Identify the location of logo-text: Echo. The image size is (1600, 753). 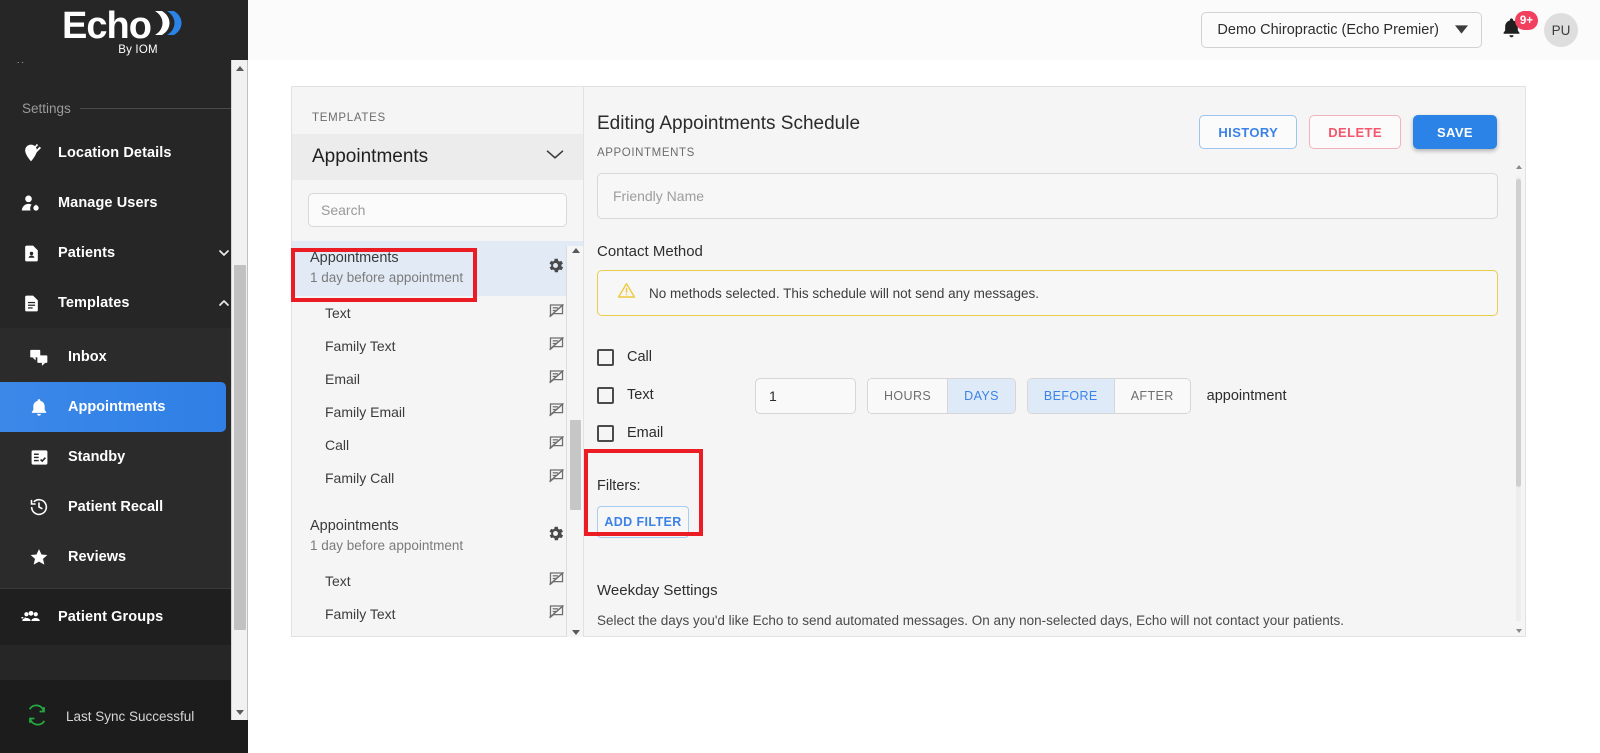
(107, 25).